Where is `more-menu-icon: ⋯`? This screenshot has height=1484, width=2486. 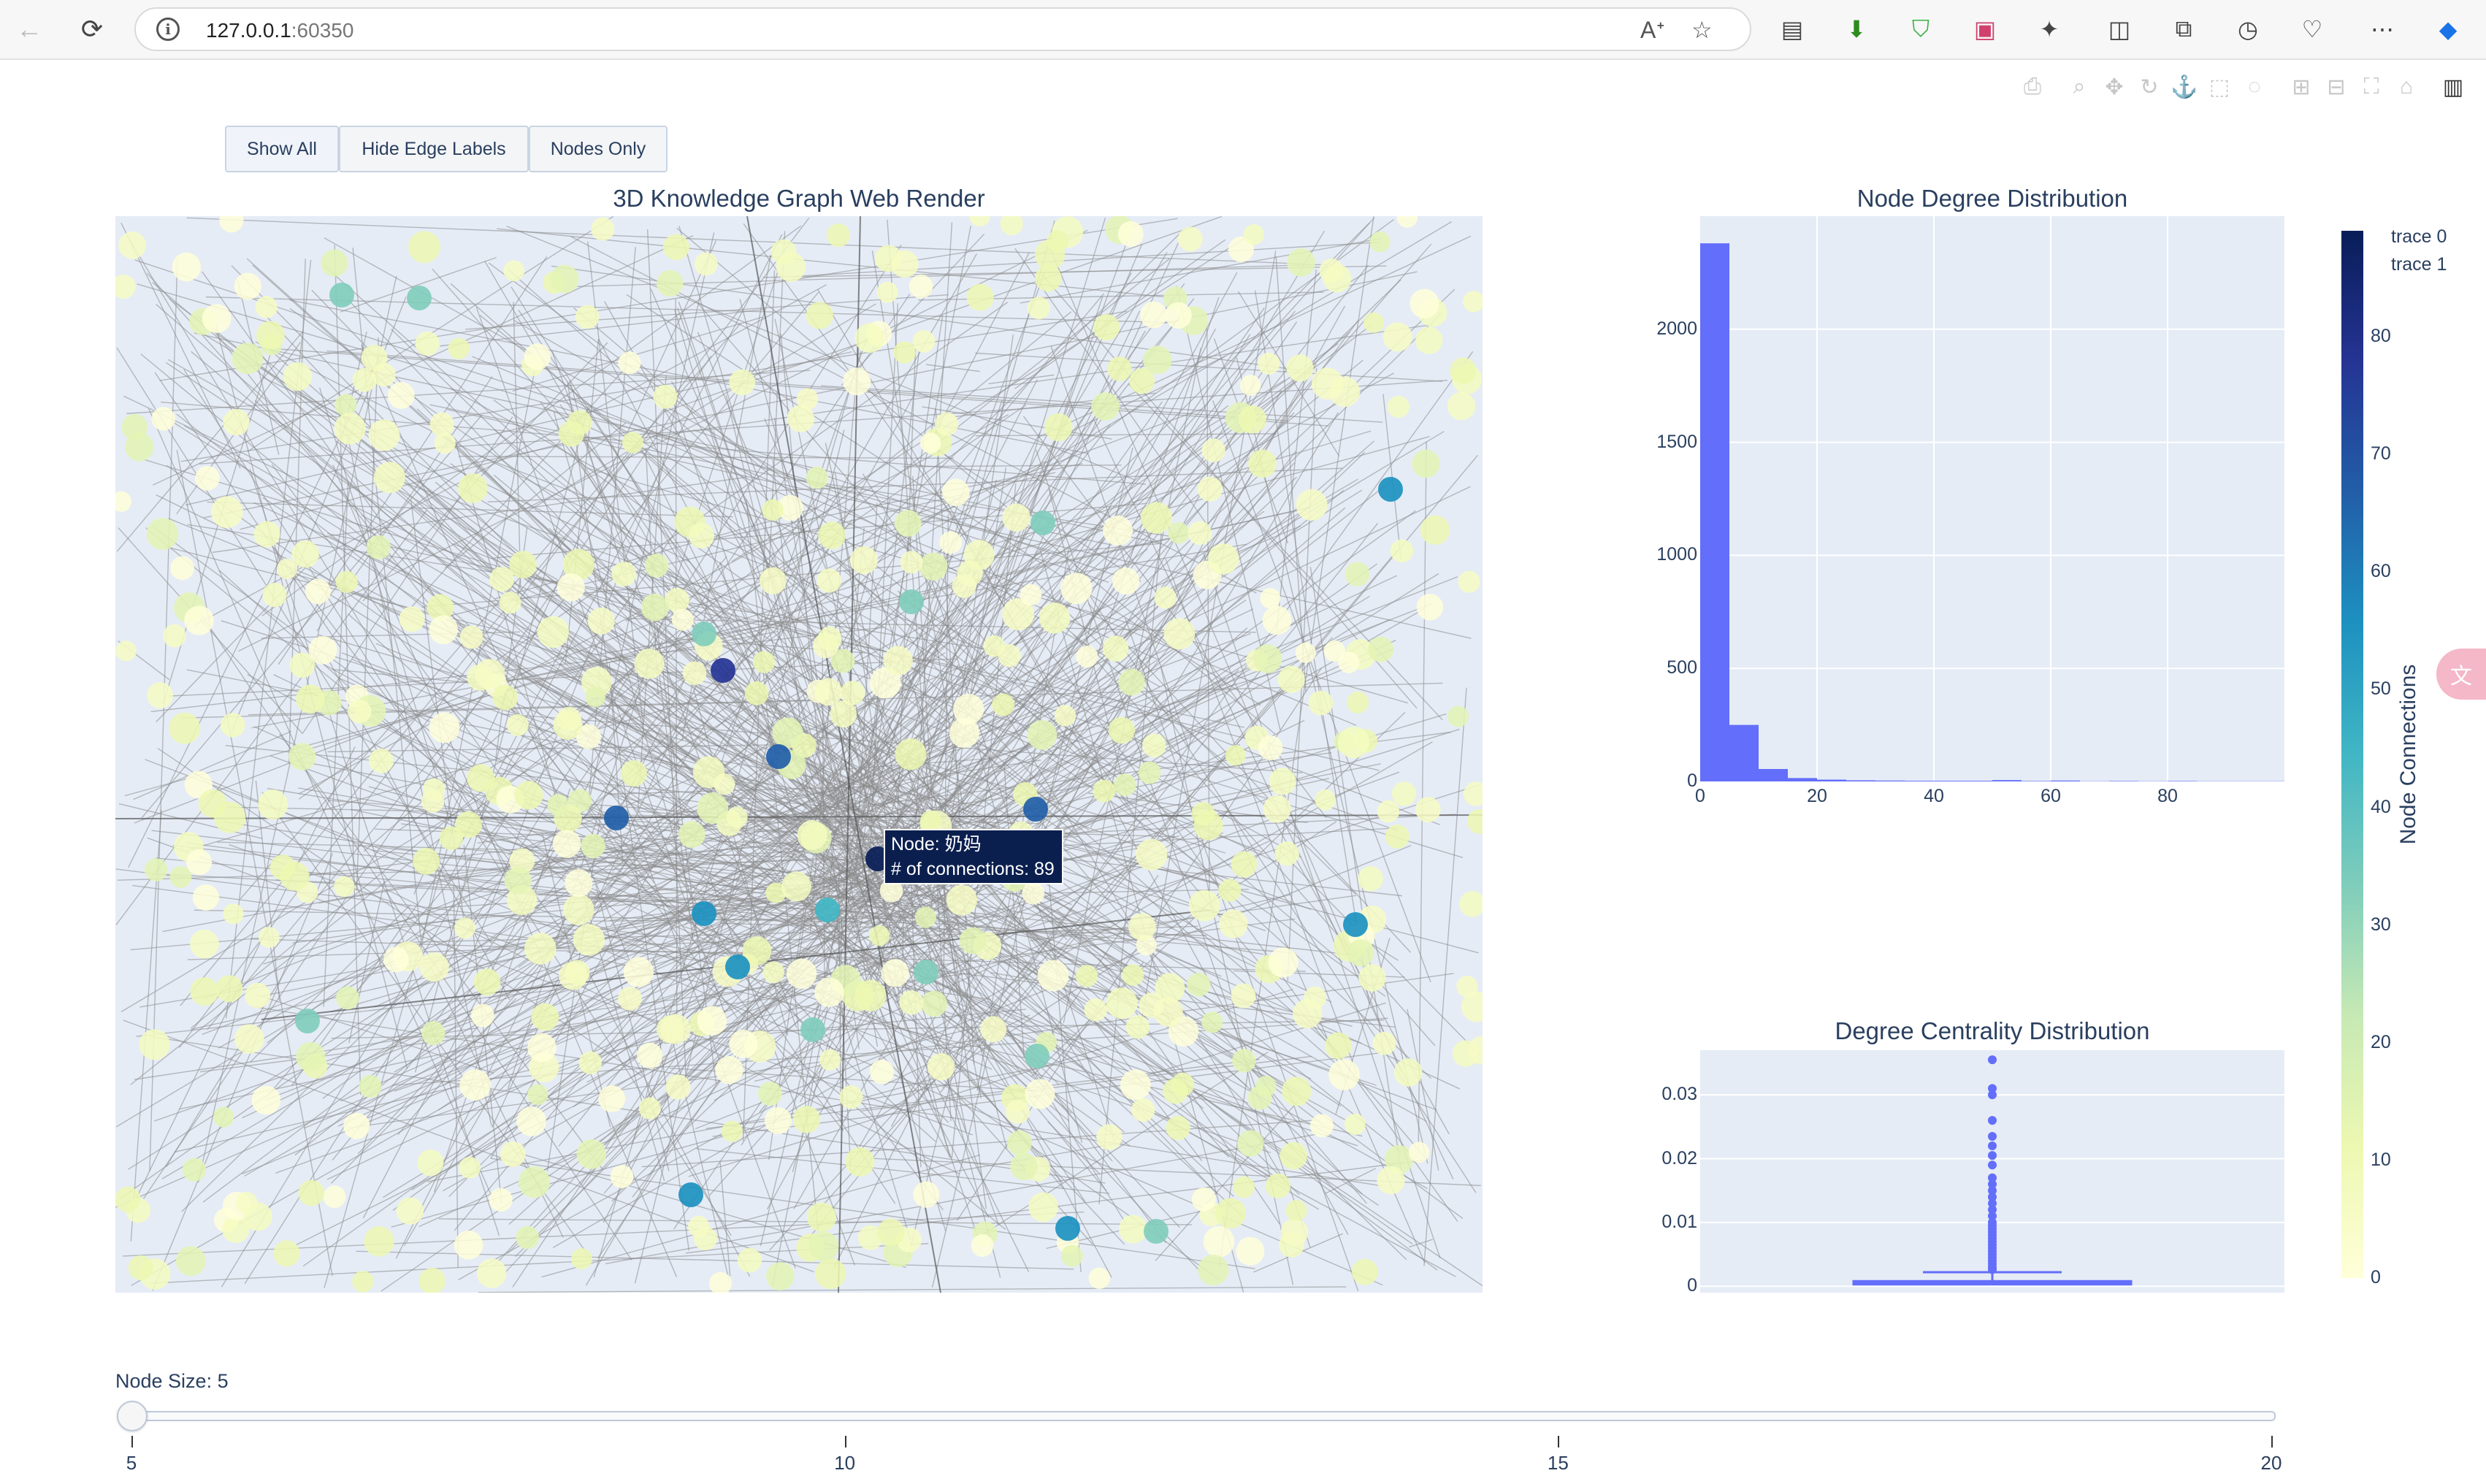 more-menu-icon: ⋯ is located at coordinates (2382, 29).